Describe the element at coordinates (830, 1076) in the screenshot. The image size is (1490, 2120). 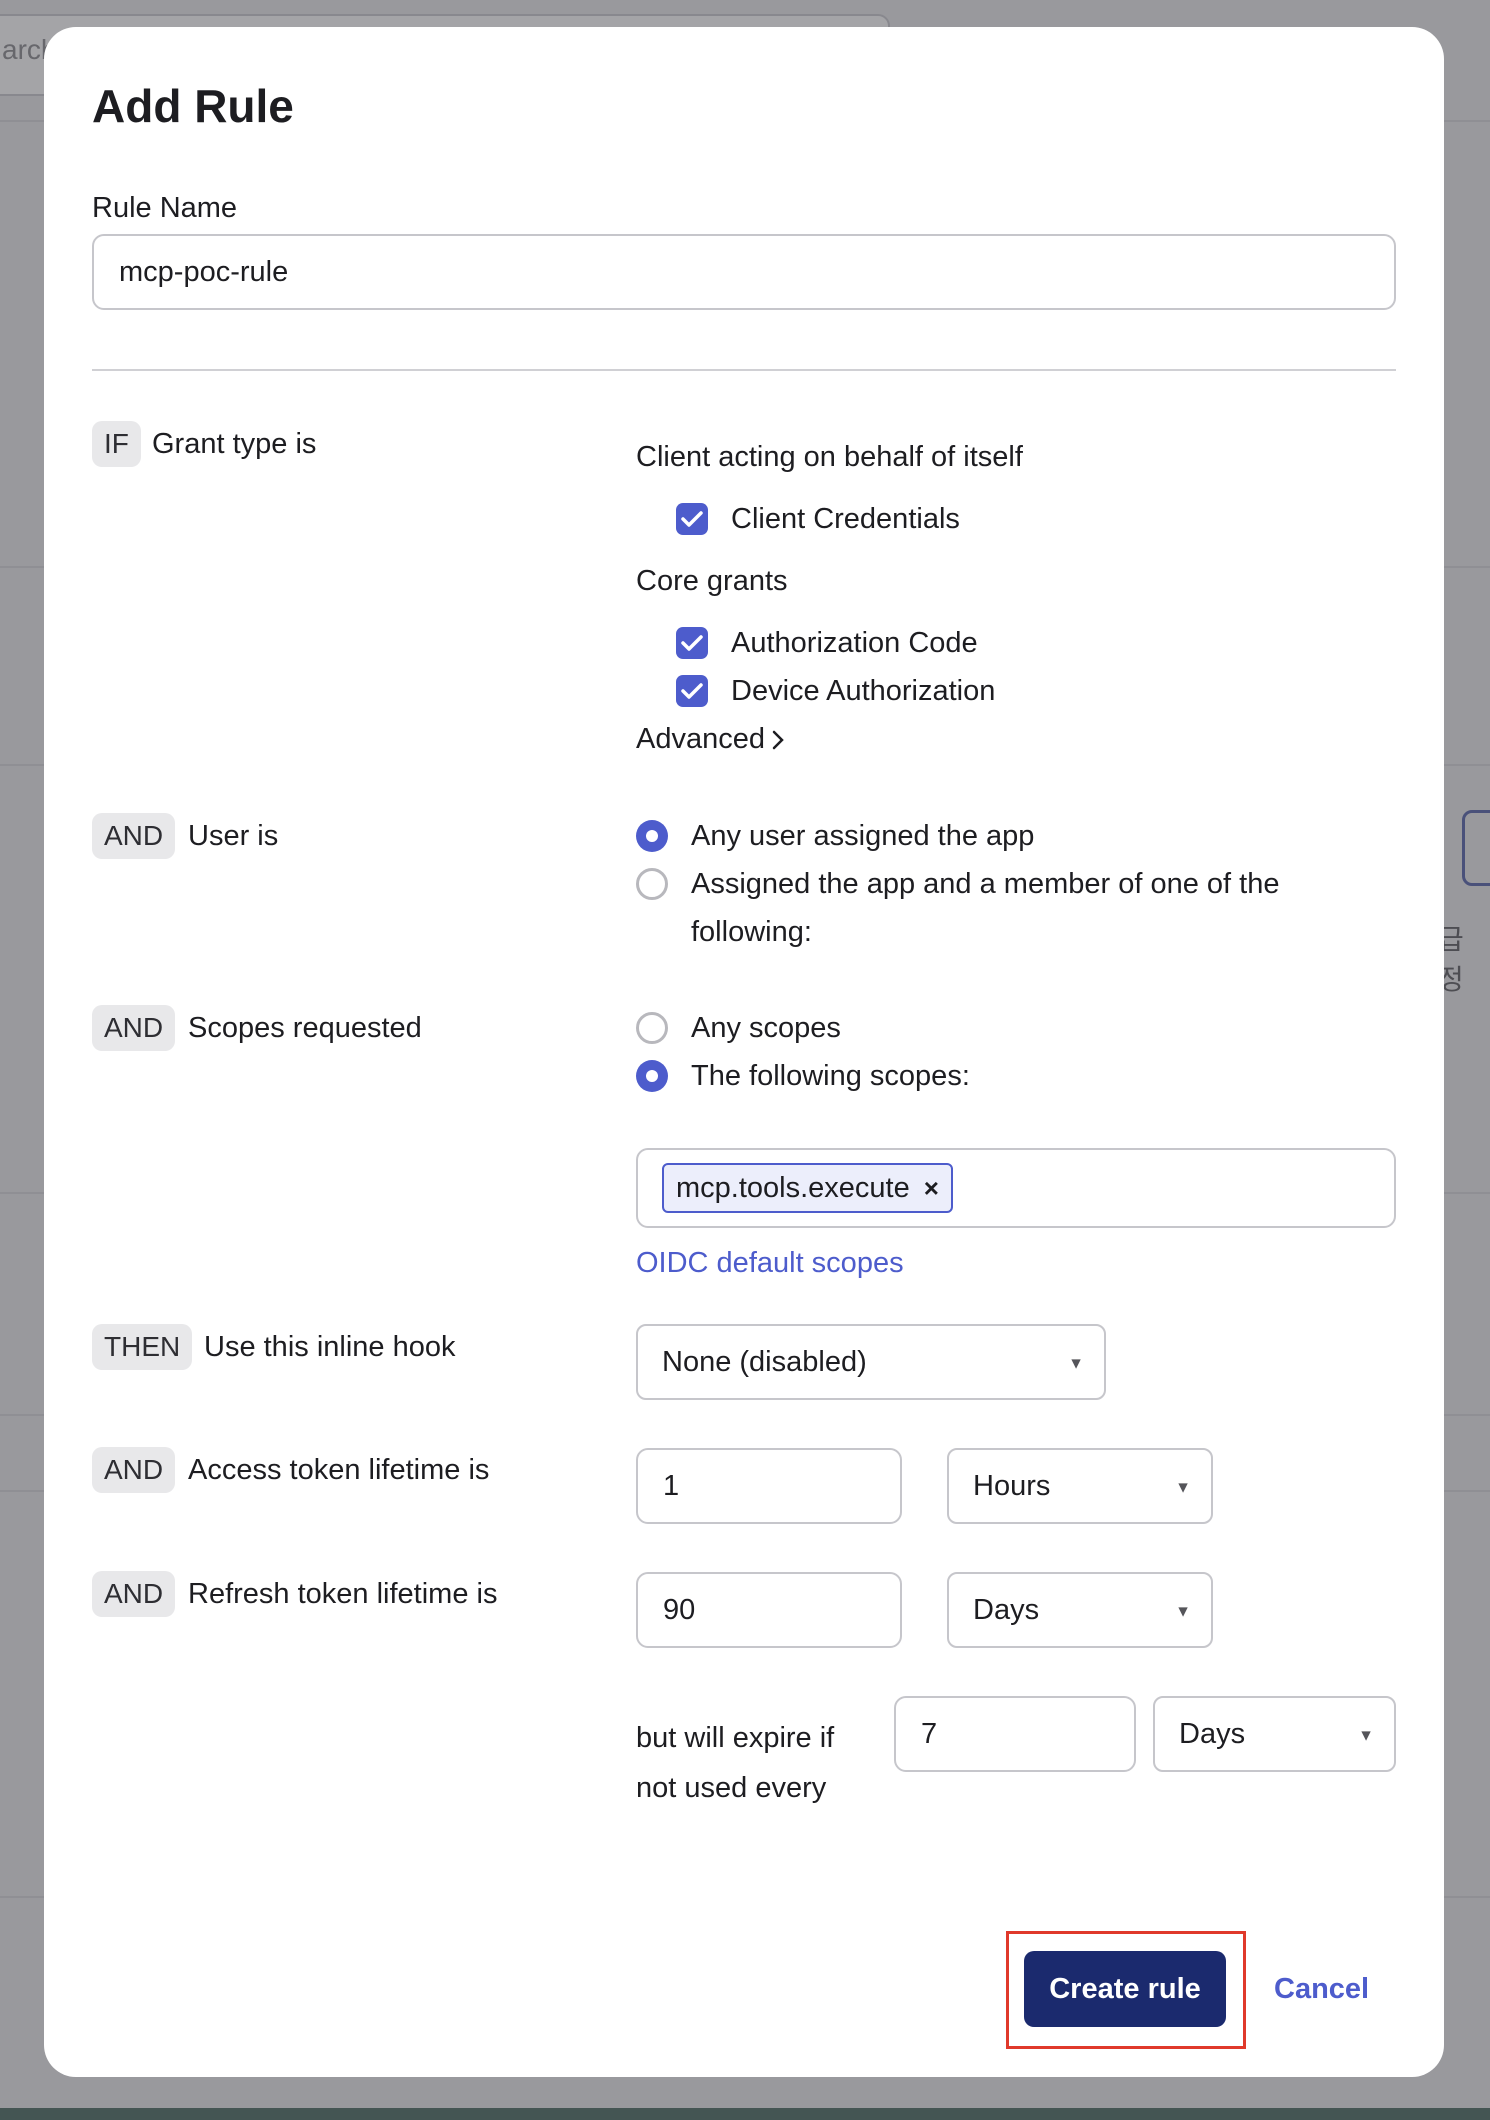
I see `following-scopes-label: The following scopes:` at that location.